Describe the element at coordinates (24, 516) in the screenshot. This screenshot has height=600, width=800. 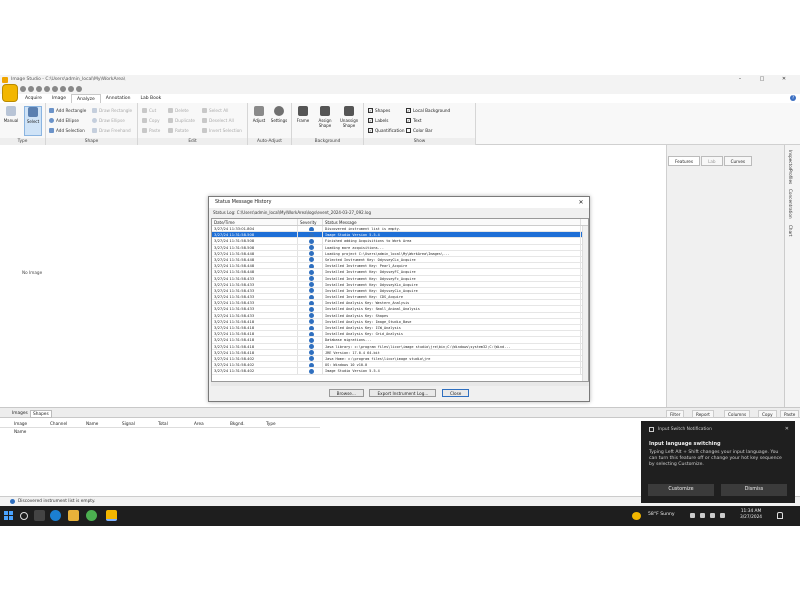
I see `search-icon` at that location.